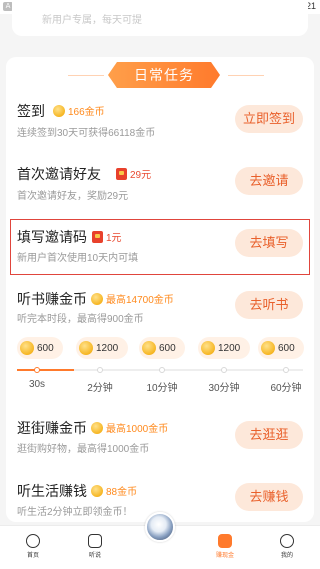 Image resolution: width=320 pixels, height=569 pixels. I want to click on listen-progress-fill, so click(46, 370).